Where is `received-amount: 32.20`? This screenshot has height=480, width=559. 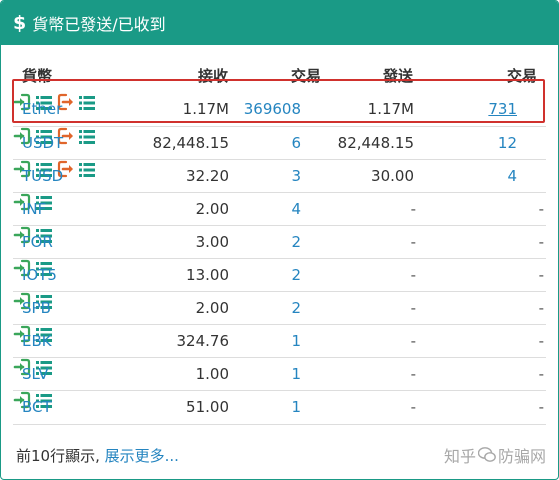 received-amount: 32.20 is located at coordinates (207, 176).